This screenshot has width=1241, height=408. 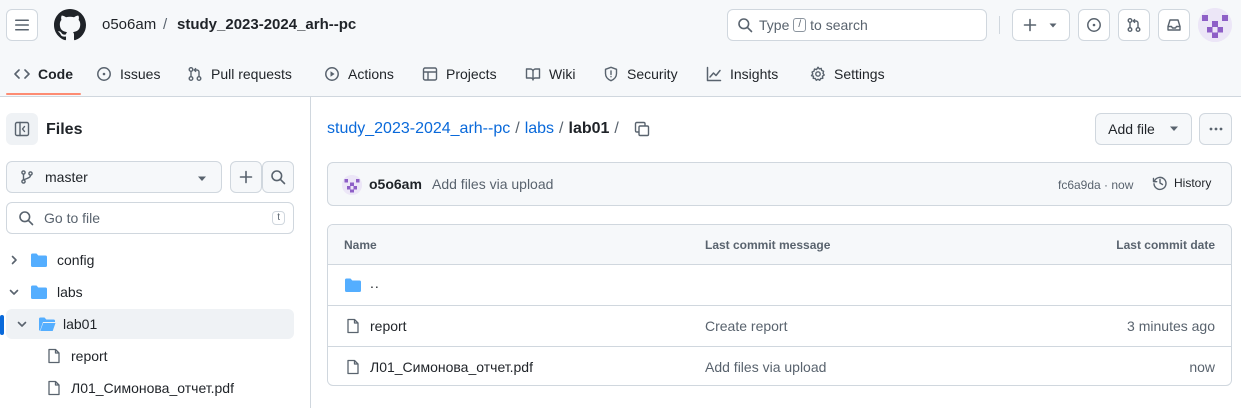 I want to click on file-commit-date: now, so click(x=1202, y=367).